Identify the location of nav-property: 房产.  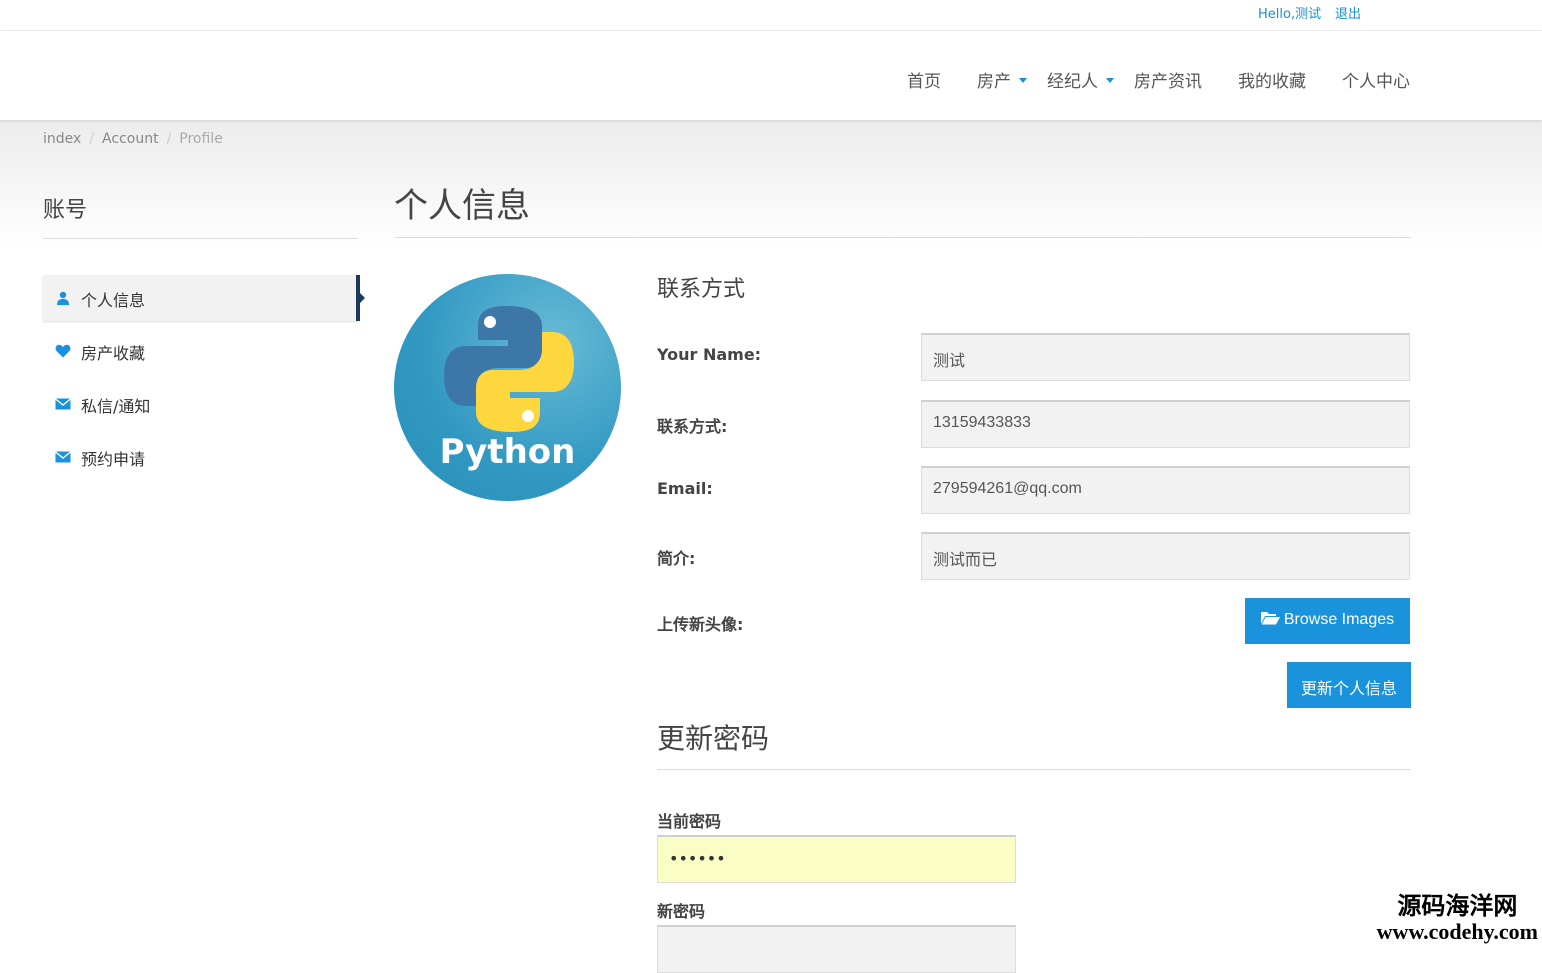
(1002, 79).